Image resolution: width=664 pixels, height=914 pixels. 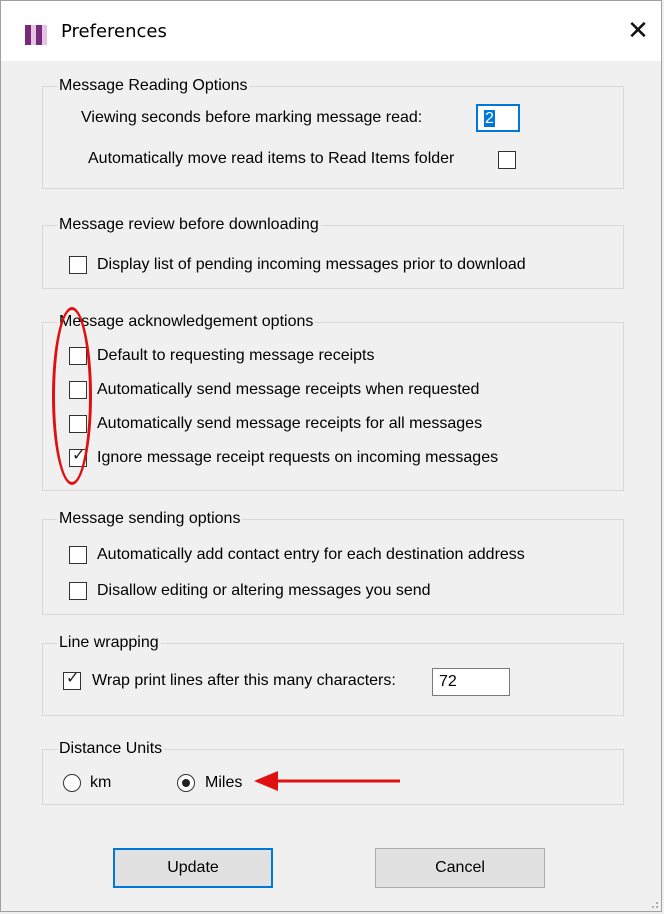 I want to click on resize-grip-icon, so click(x=653, y=903).